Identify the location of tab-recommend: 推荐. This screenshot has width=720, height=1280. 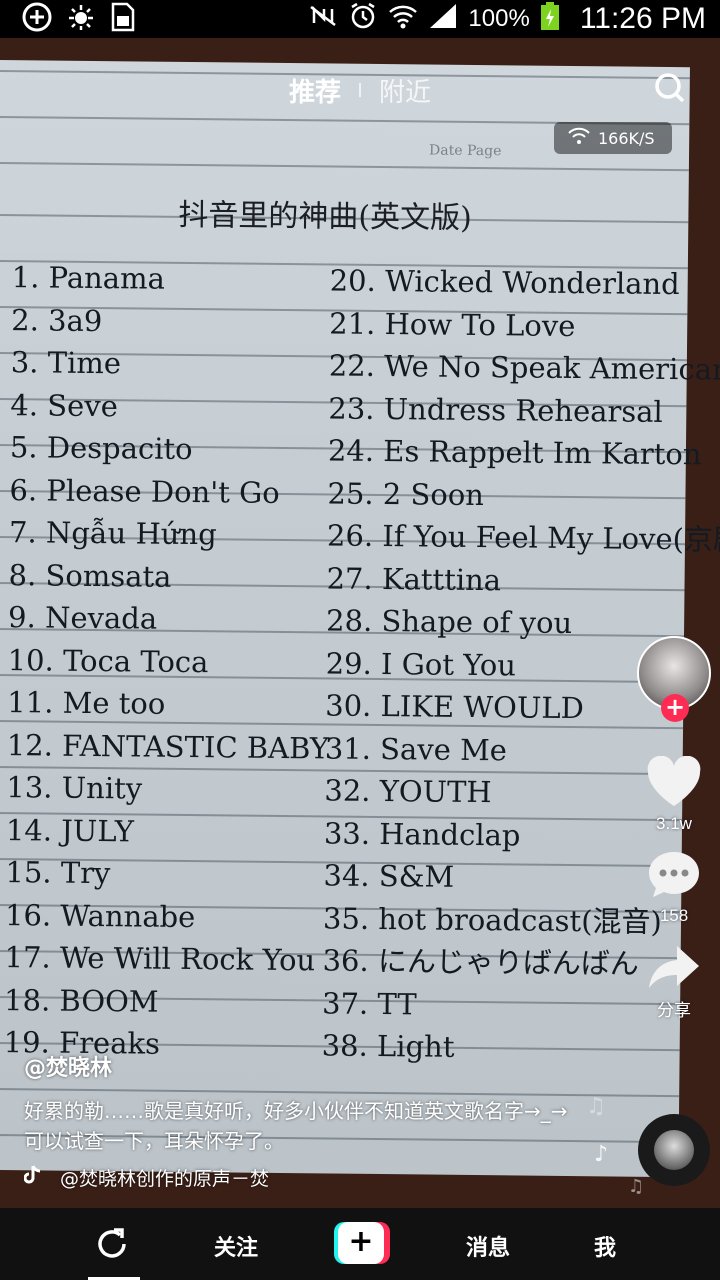
(315, 90).